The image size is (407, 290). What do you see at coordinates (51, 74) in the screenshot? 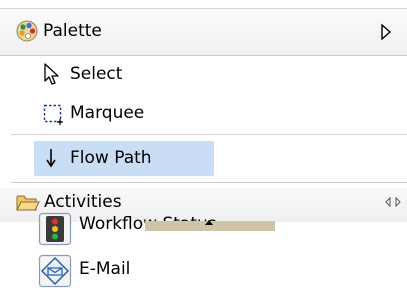
I see `arrow-cursor-icon` at bounding box center [51, 74].